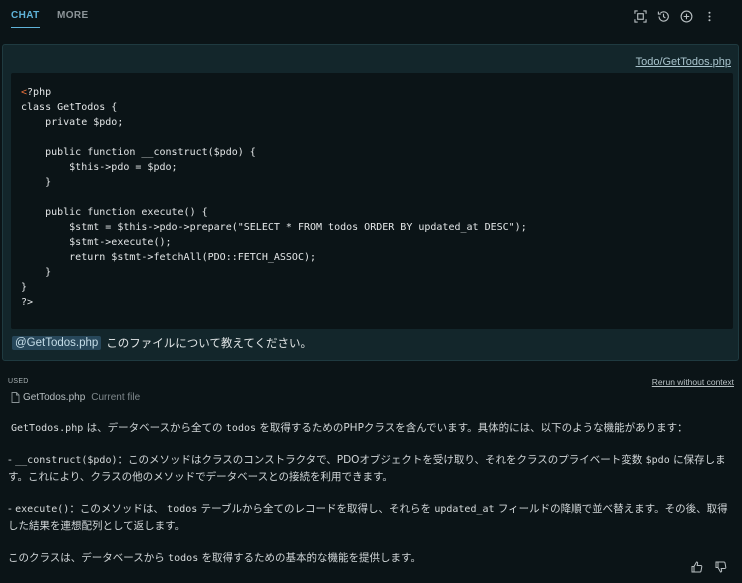 The image size is (742, 583). What do you see at coordinates (686, 16) in the screenshot?
I see `new-chat-icon` at bounding box center [686, 16].